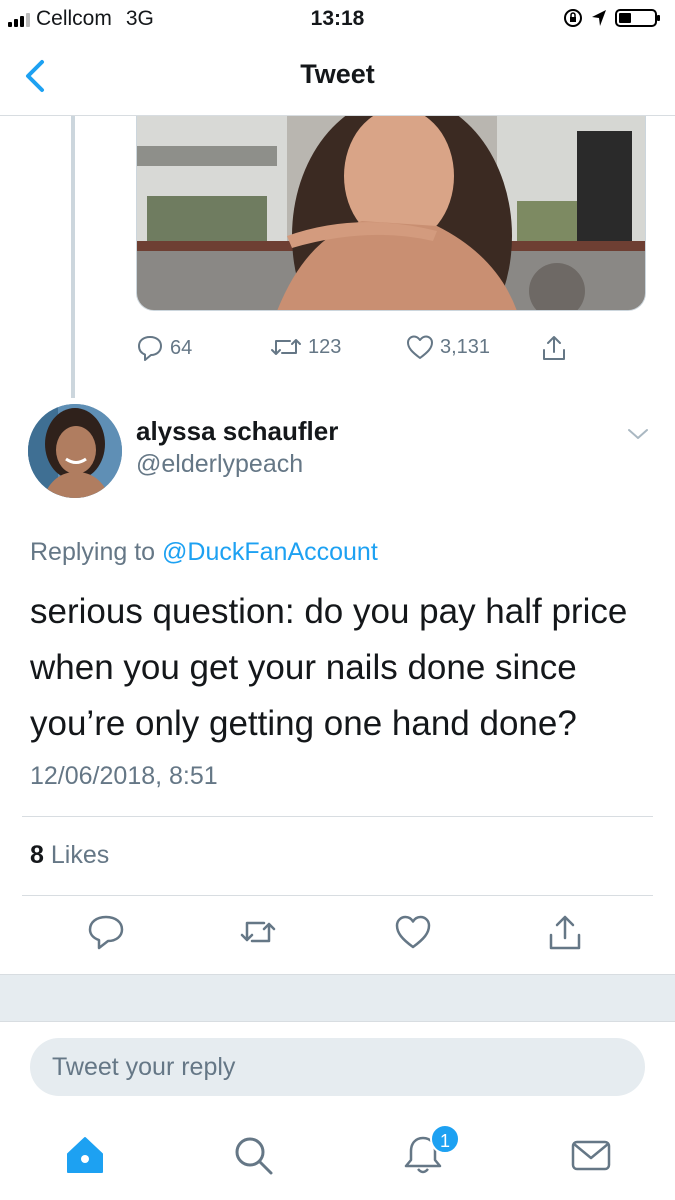 This screenshot has height=1200, width=675. I want to click on search-icon, so click(253, 1155).